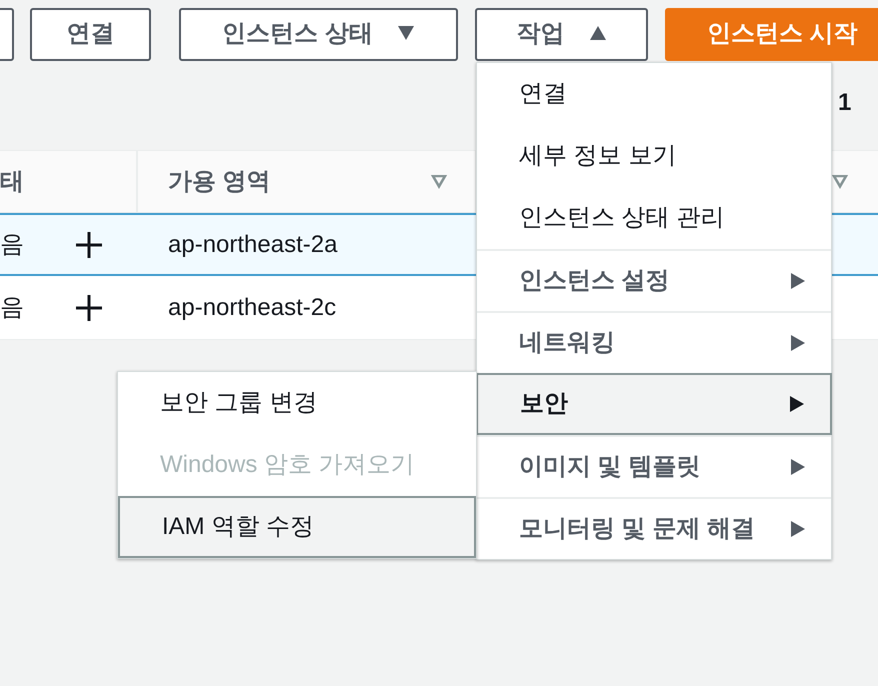 The height and width of the screenshot is (686, 878). Describe the element at coordinates (654, 94) in the screenshot. I see `menu-item: 연결` at that location.